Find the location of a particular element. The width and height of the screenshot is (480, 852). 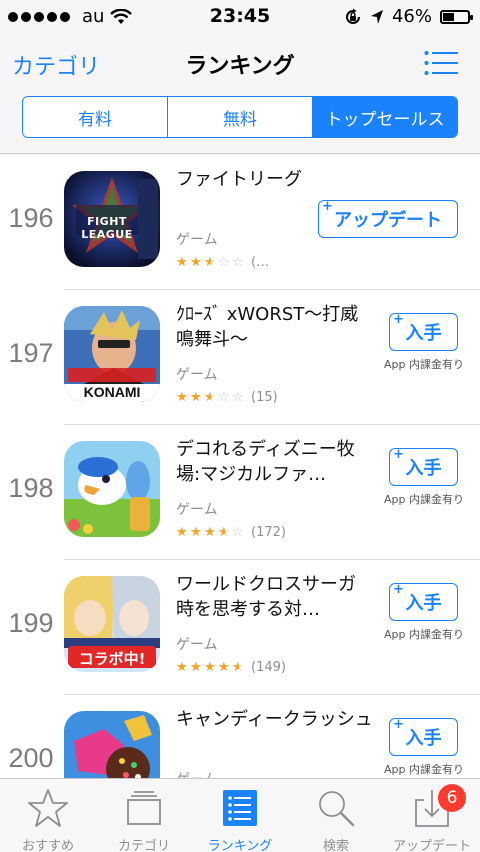

rating-count: (15) is located at coordinates (264, 397).